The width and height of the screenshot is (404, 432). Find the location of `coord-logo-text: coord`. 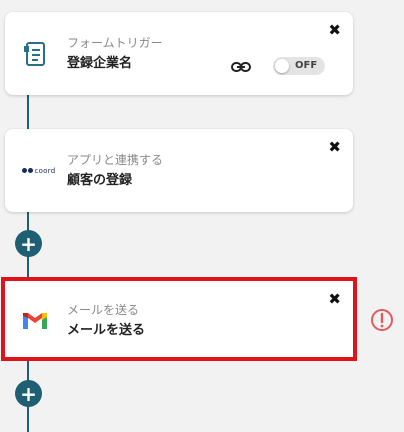

coord-logo-text: coord is located at coordinates (45, 170).